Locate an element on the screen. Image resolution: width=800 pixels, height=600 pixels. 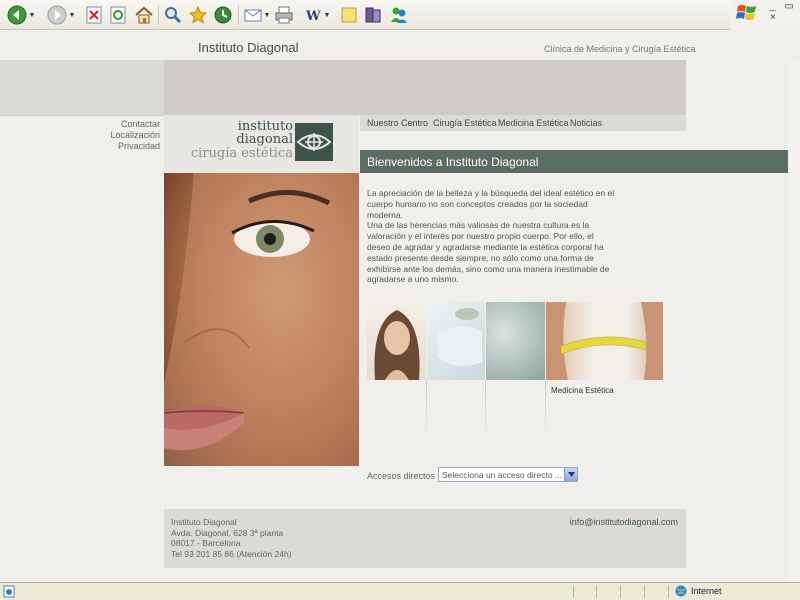
utility-links: Contactar Localización Privacidad is located at coordinates (80, 135).